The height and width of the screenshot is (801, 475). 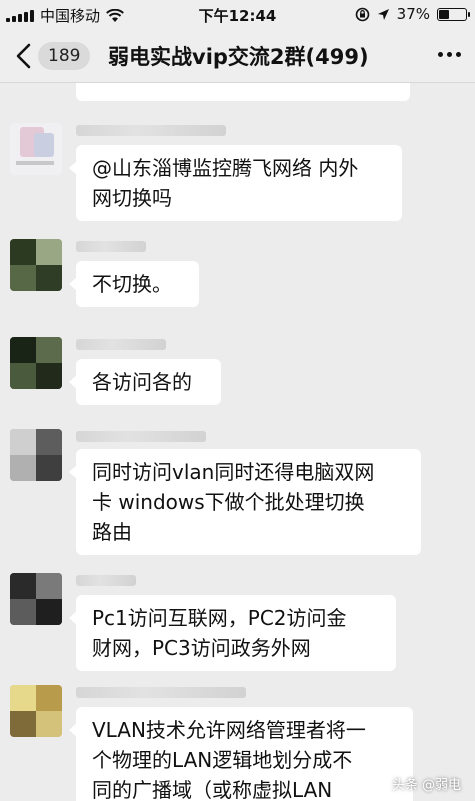 What do you see at coordinates (453, 14) in the screenshot?
I see `battery-icon` at bounding box center [453, 14].